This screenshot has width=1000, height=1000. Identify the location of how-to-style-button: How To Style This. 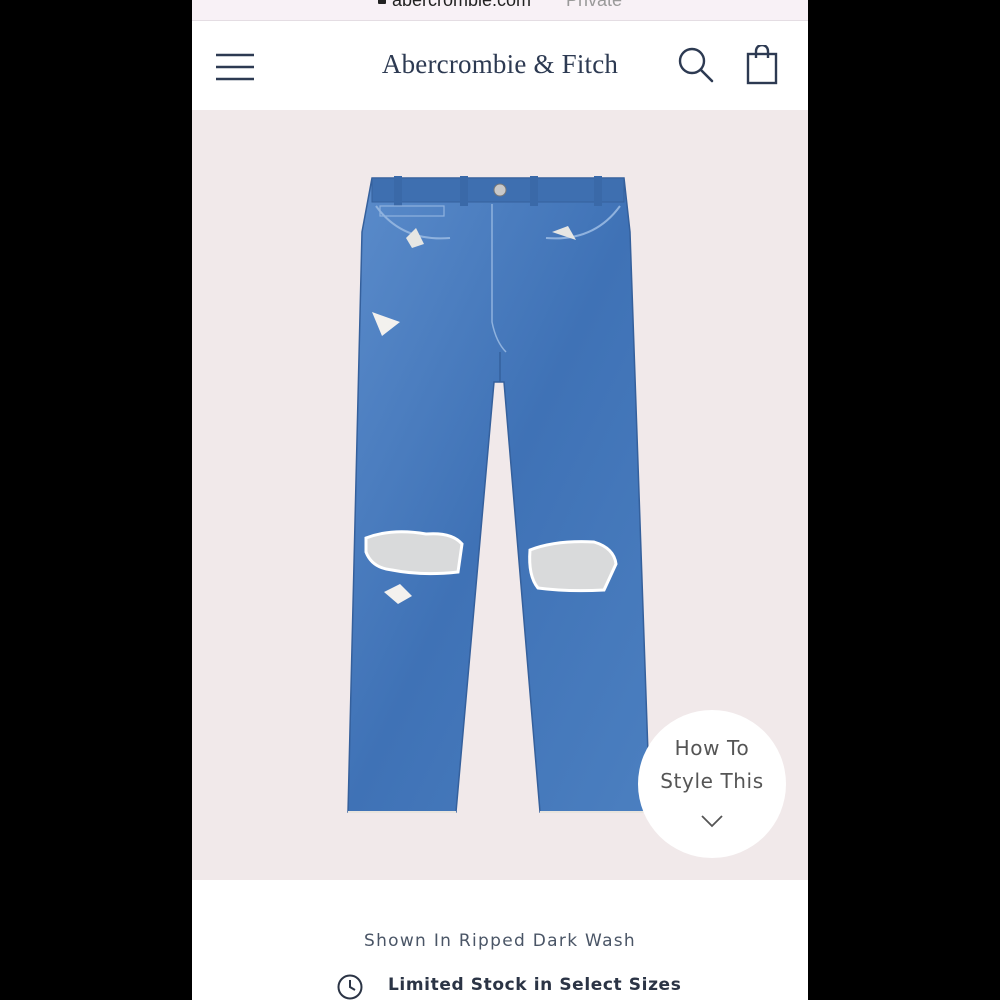
(712, 784).